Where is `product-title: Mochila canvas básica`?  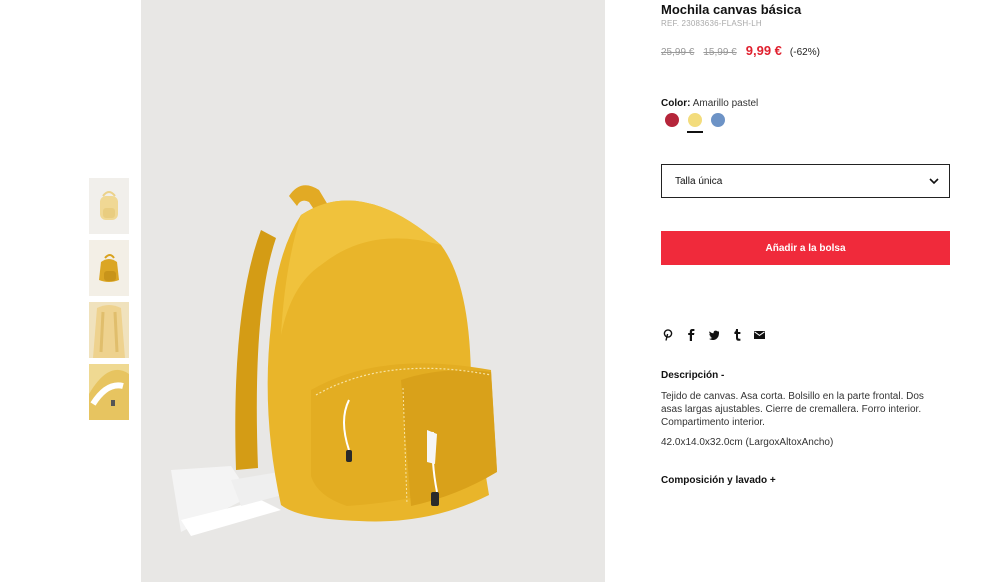 product-title: Mochila canvas básica is located at coordinates (731, 9).